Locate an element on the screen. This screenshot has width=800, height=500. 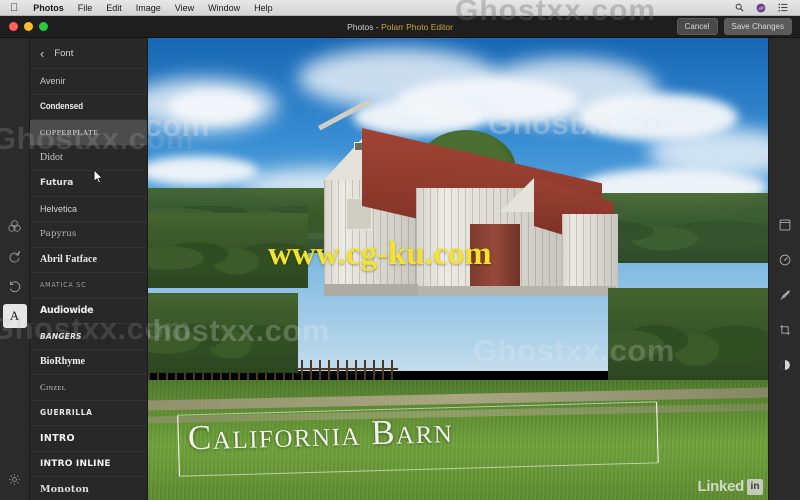
font-list-item: Copperplate is located at coordinates (88, 132).